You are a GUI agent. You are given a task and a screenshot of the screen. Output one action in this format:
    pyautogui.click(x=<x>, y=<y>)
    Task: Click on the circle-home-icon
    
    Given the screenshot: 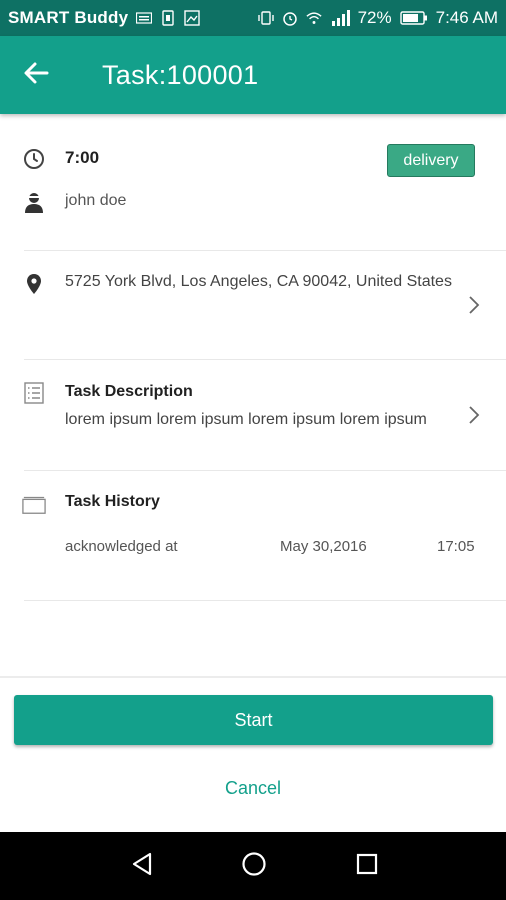 What is the action you would take?
    pyautogui.click(x=254, y=866)
    